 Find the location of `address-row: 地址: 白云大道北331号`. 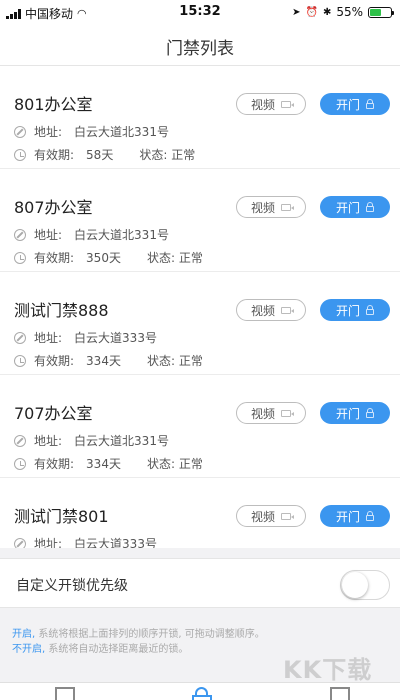

address-row: 地址: 白云大道北331号 is located at coordinates (91, 234).